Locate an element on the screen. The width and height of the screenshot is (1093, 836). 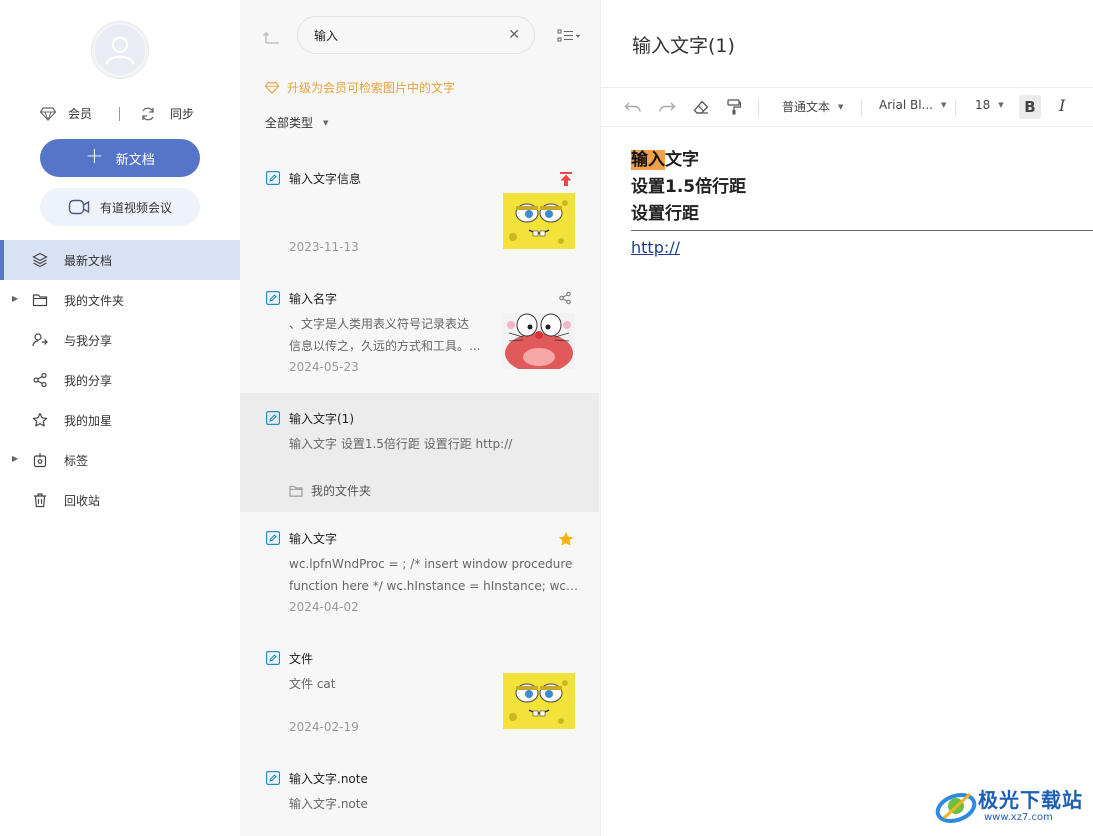
pin-top-icon is located at coordinates (566, 179).